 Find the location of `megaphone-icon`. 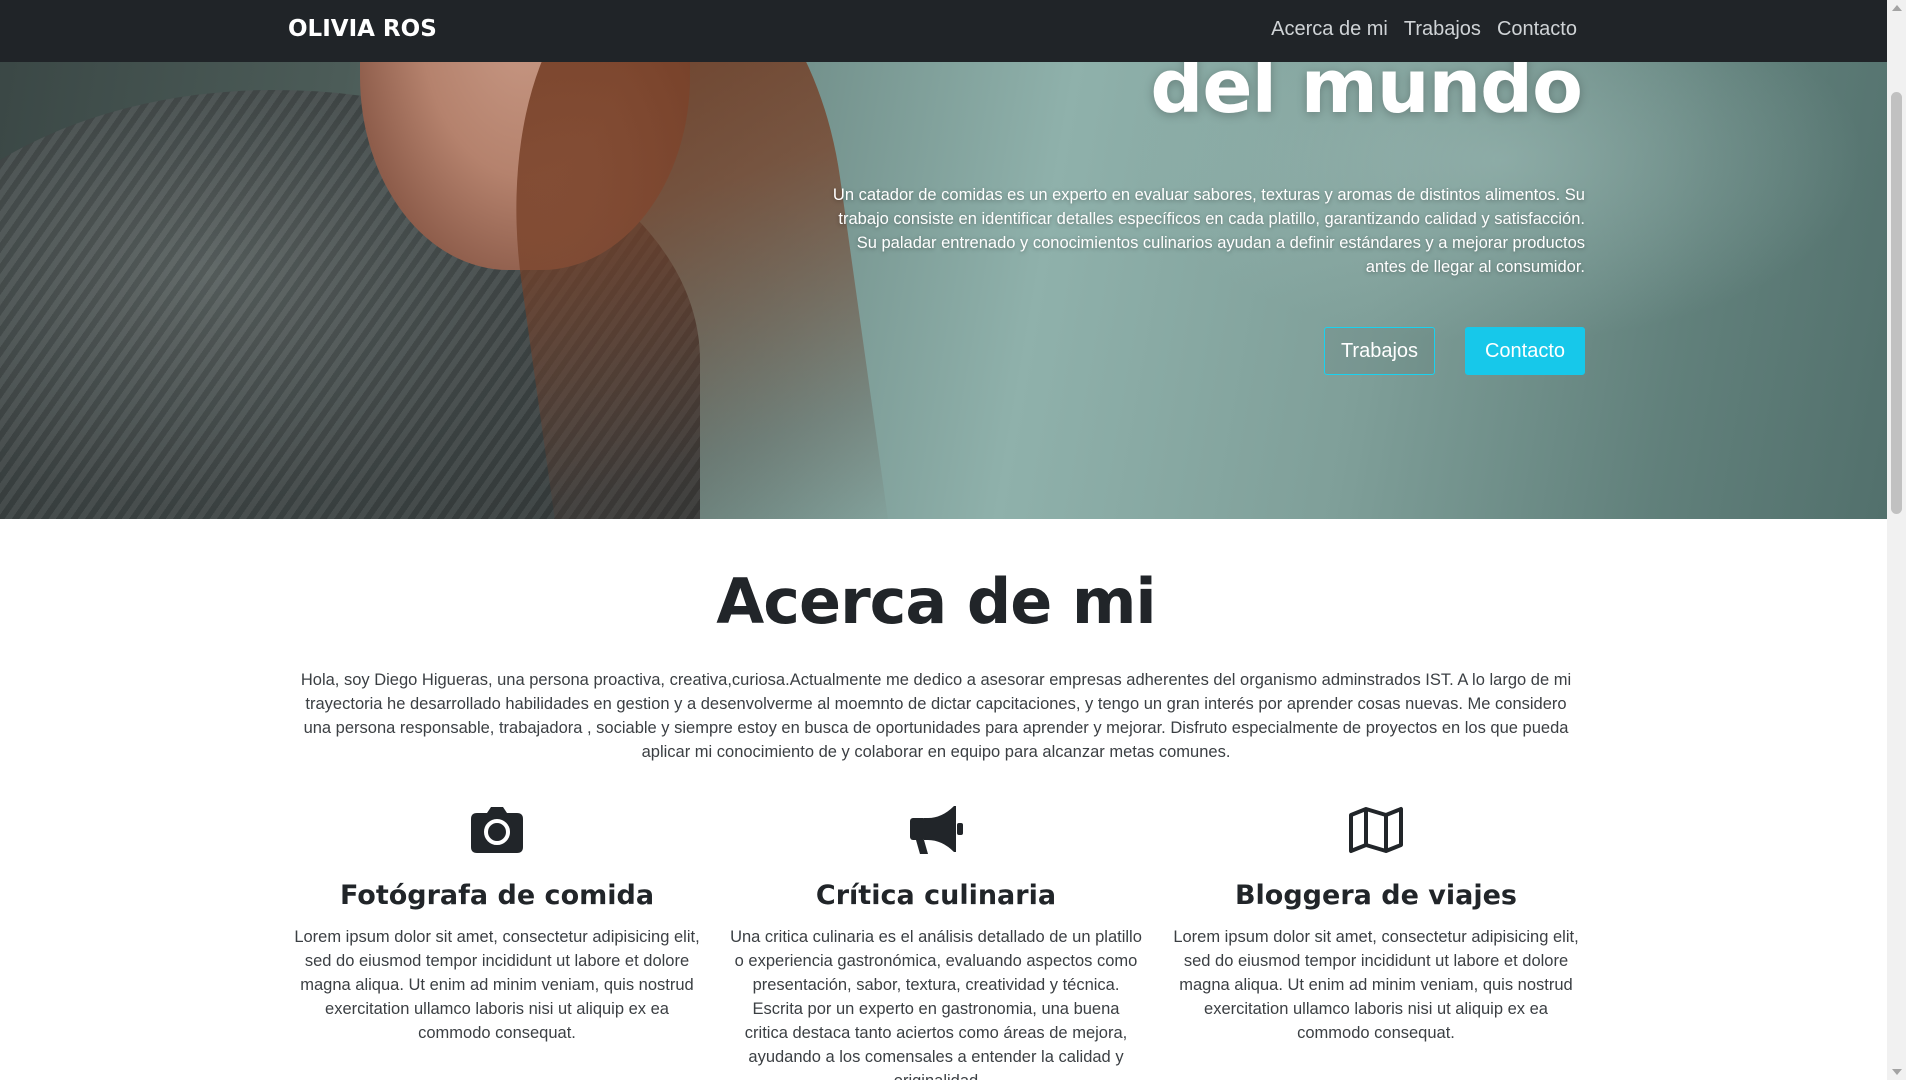

megaphone-icon is located at coordinates (936, 830).